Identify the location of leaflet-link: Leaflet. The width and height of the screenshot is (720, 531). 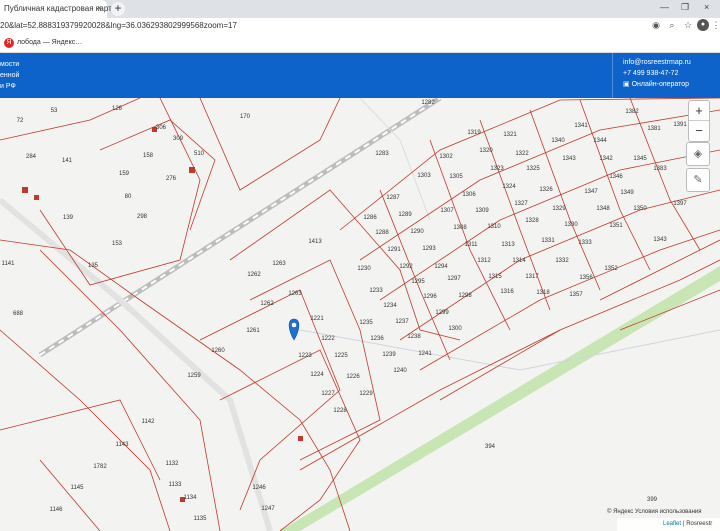
(672, 524).